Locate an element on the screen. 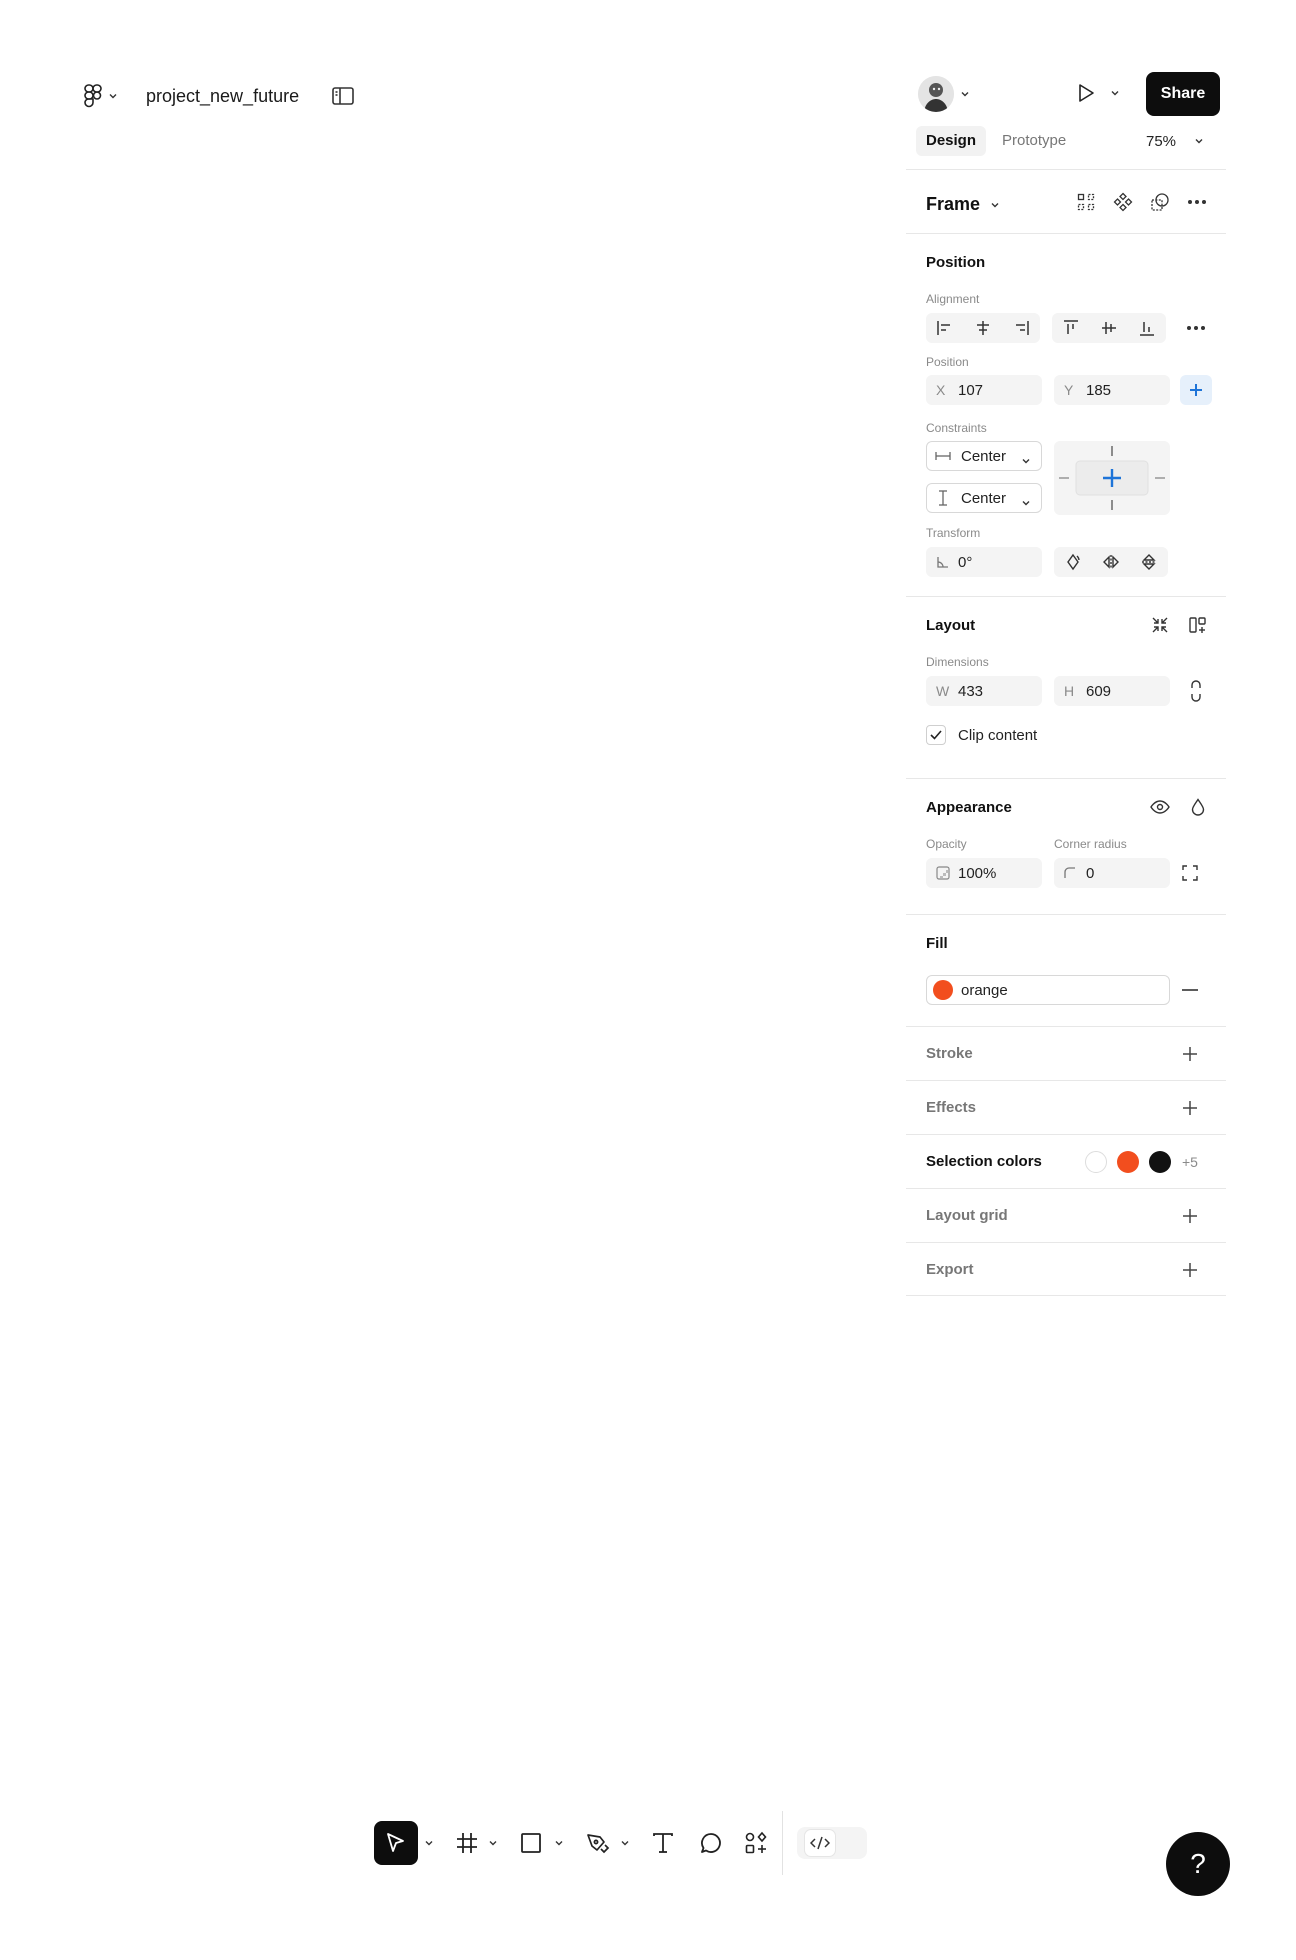  horizontal-constraint-select: Center is located at coordinates (984, 456).